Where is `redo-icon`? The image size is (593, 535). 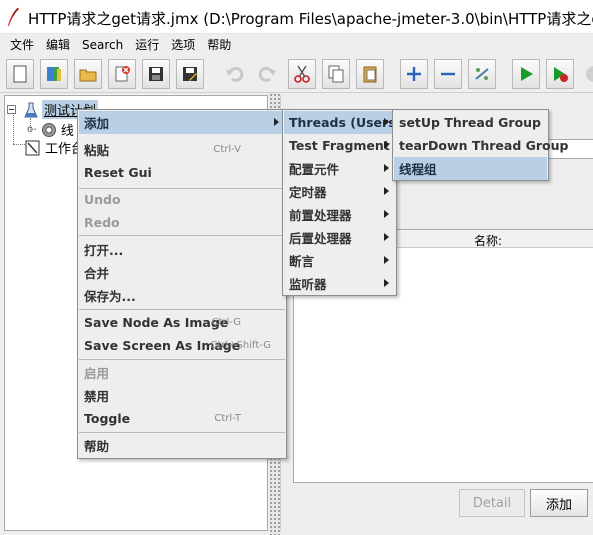 redo-icon is located at coordinates (268, 74).